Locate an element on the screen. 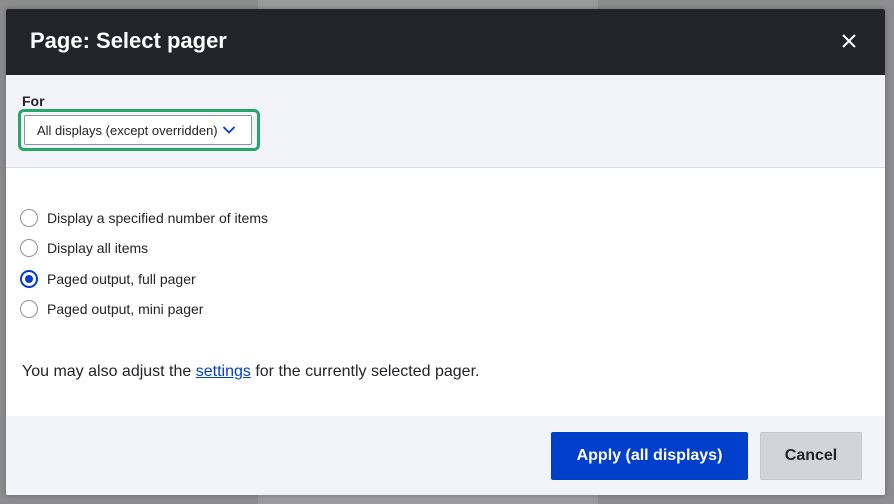 The width and height of the screenshot is (894, 504). dialog-titlebar: Page: Select pager is located at coordinates (445, 42).